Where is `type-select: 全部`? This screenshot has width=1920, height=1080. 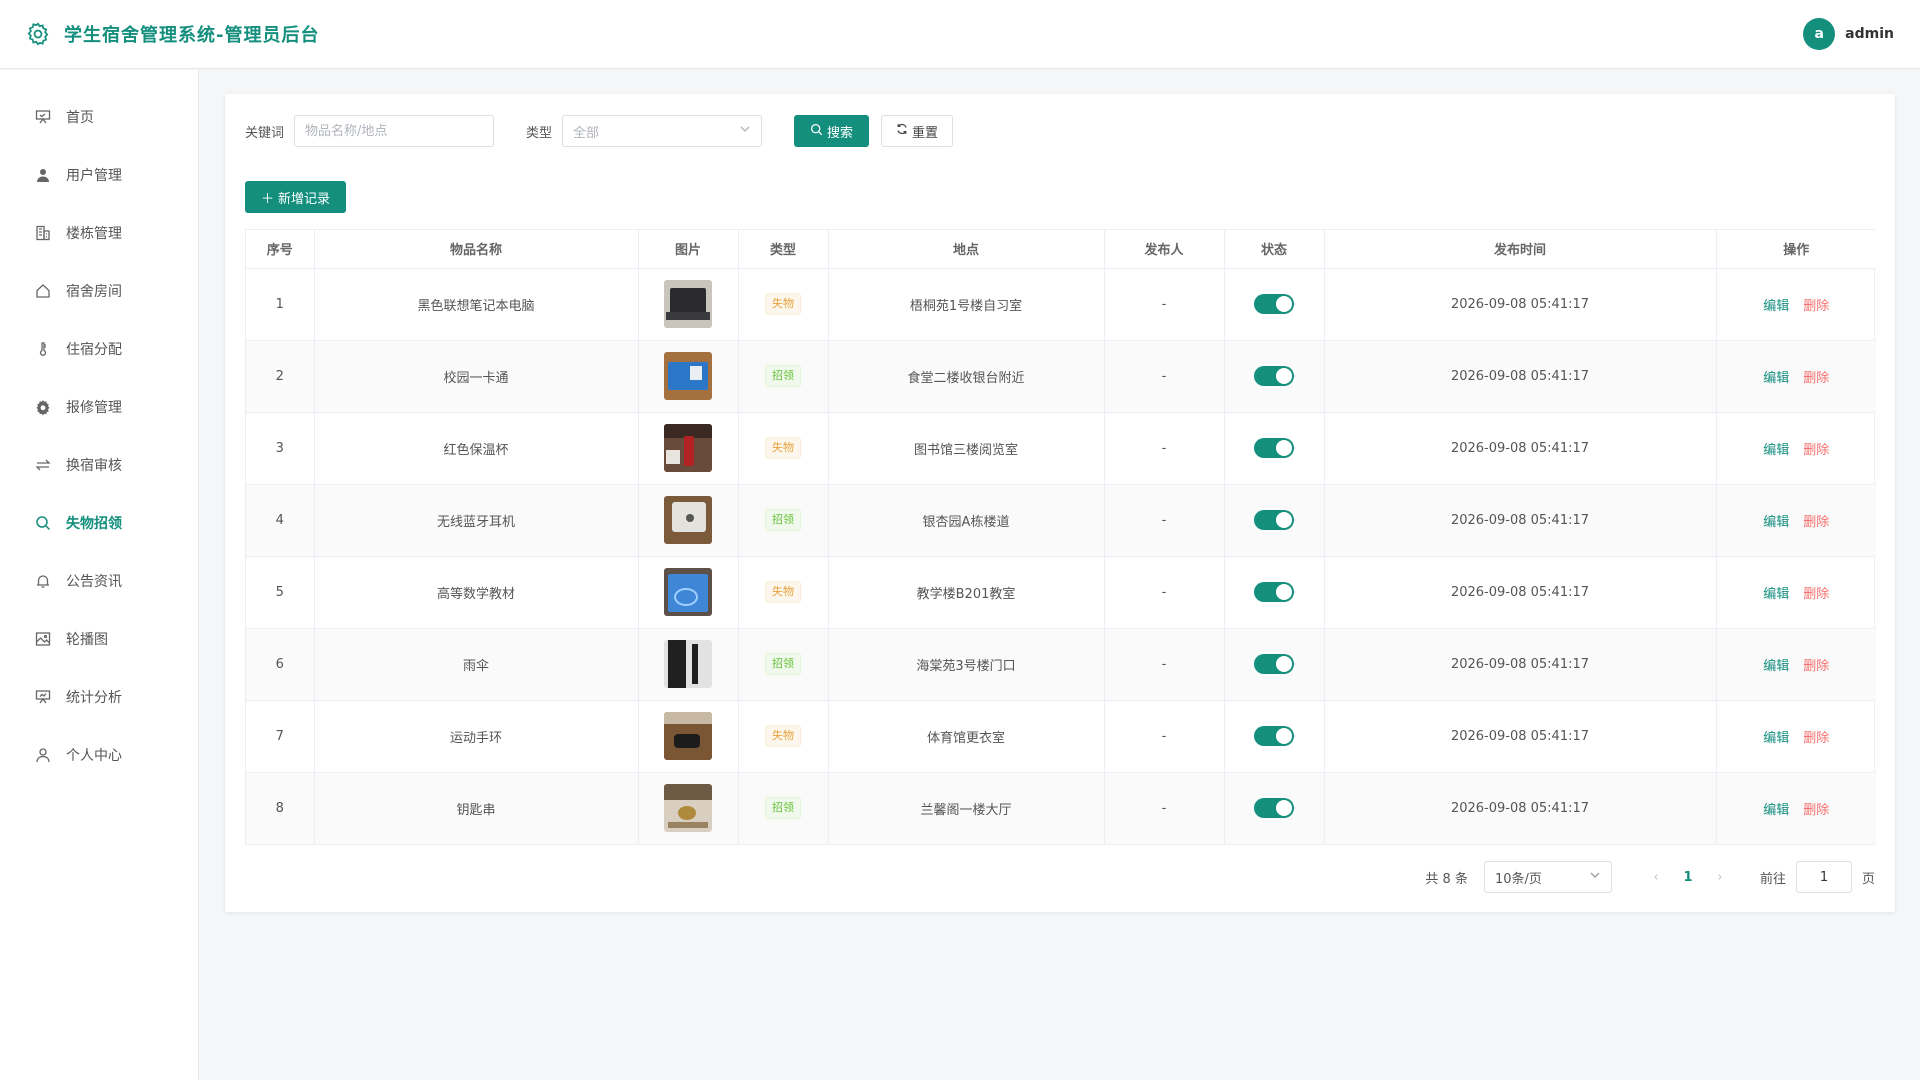
type-select: 全部 is located at coordinates (662, 131).